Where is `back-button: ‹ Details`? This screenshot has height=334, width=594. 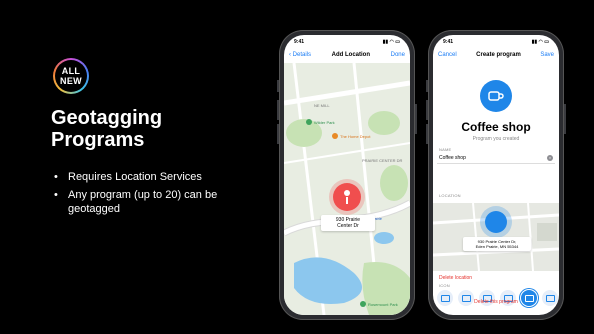 back-button: ‹ Details is located at coordinates (300, 55).